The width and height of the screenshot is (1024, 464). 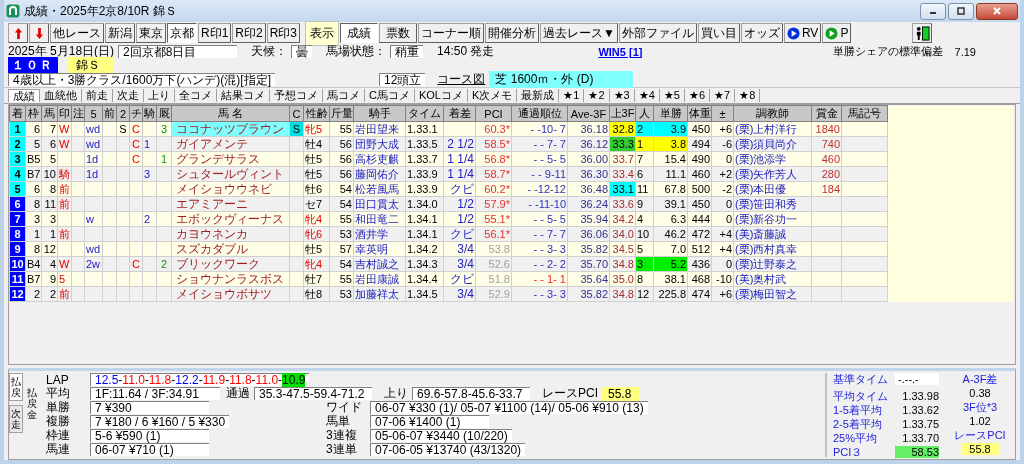 What do you see at coordinates (572, 95) in the screenshot?
I see `tab: ★1` at bounding box center [572, 95].